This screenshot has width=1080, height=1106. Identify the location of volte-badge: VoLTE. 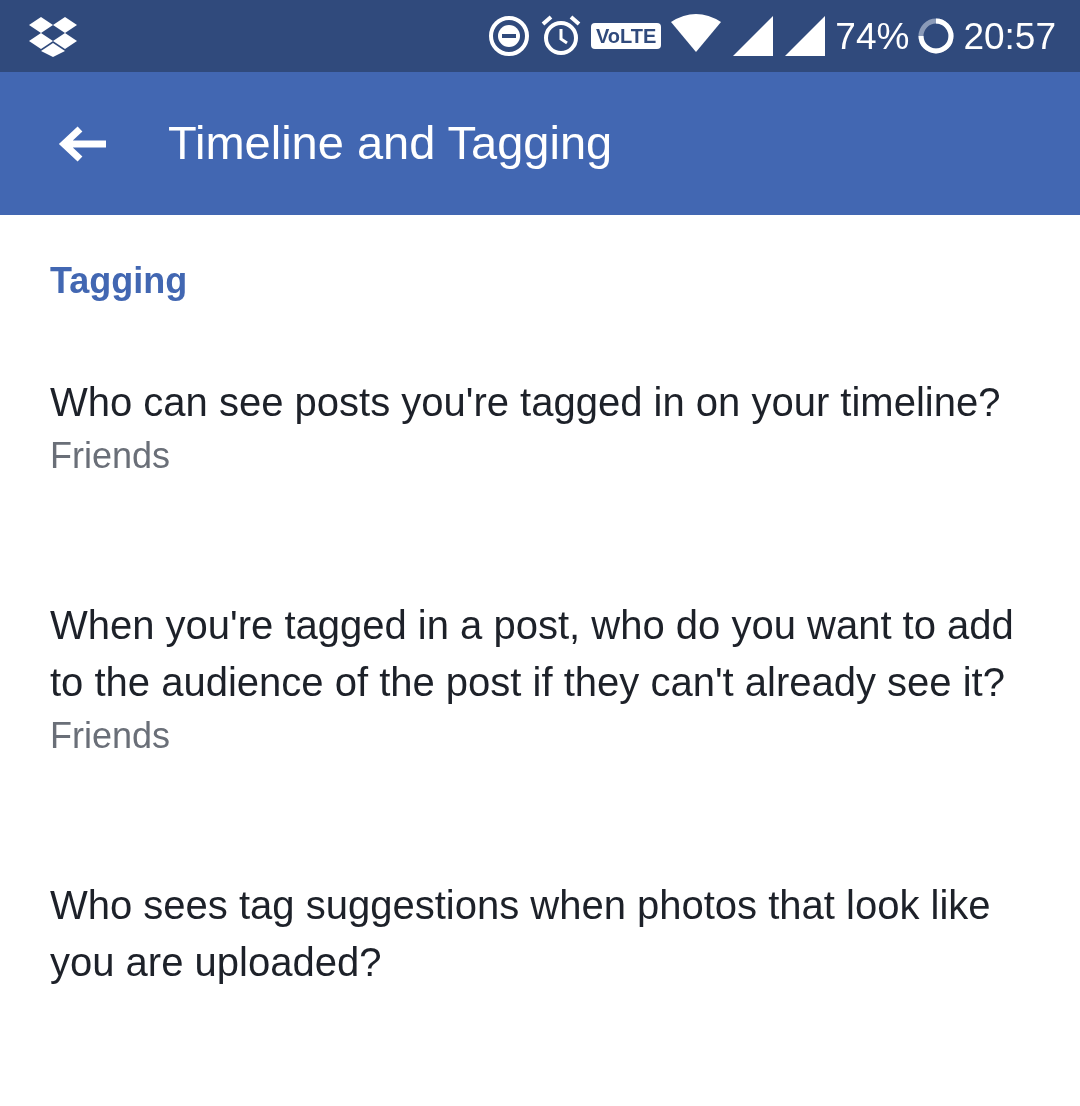
(626, 36).